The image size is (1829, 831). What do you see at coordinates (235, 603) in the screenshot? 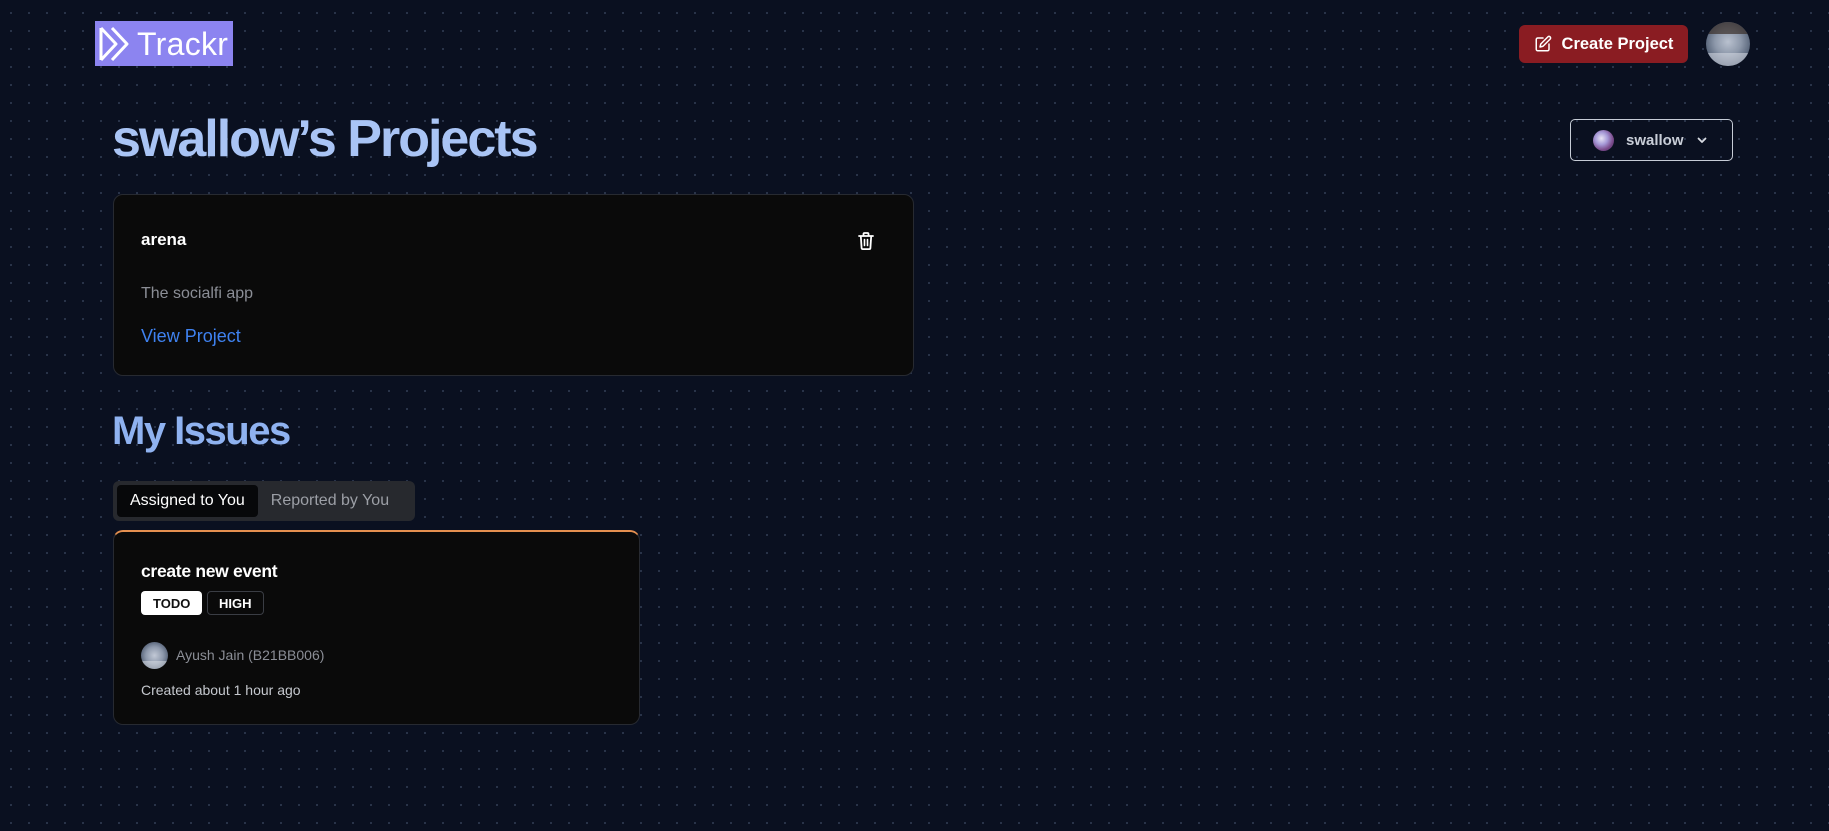
I see `priority-badge: HIGH` at bounding box center [235, 603].